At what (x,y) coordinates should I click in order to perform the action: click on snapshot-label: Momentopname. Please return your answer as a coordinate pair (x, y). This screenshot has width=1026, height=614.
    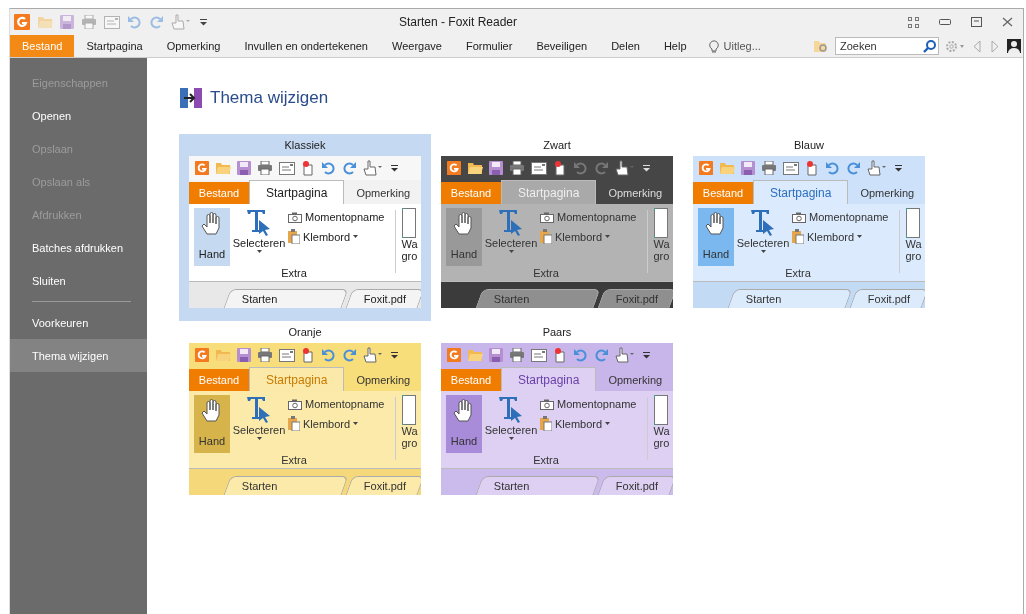
    Looking at the image, I should click on (345, 217).